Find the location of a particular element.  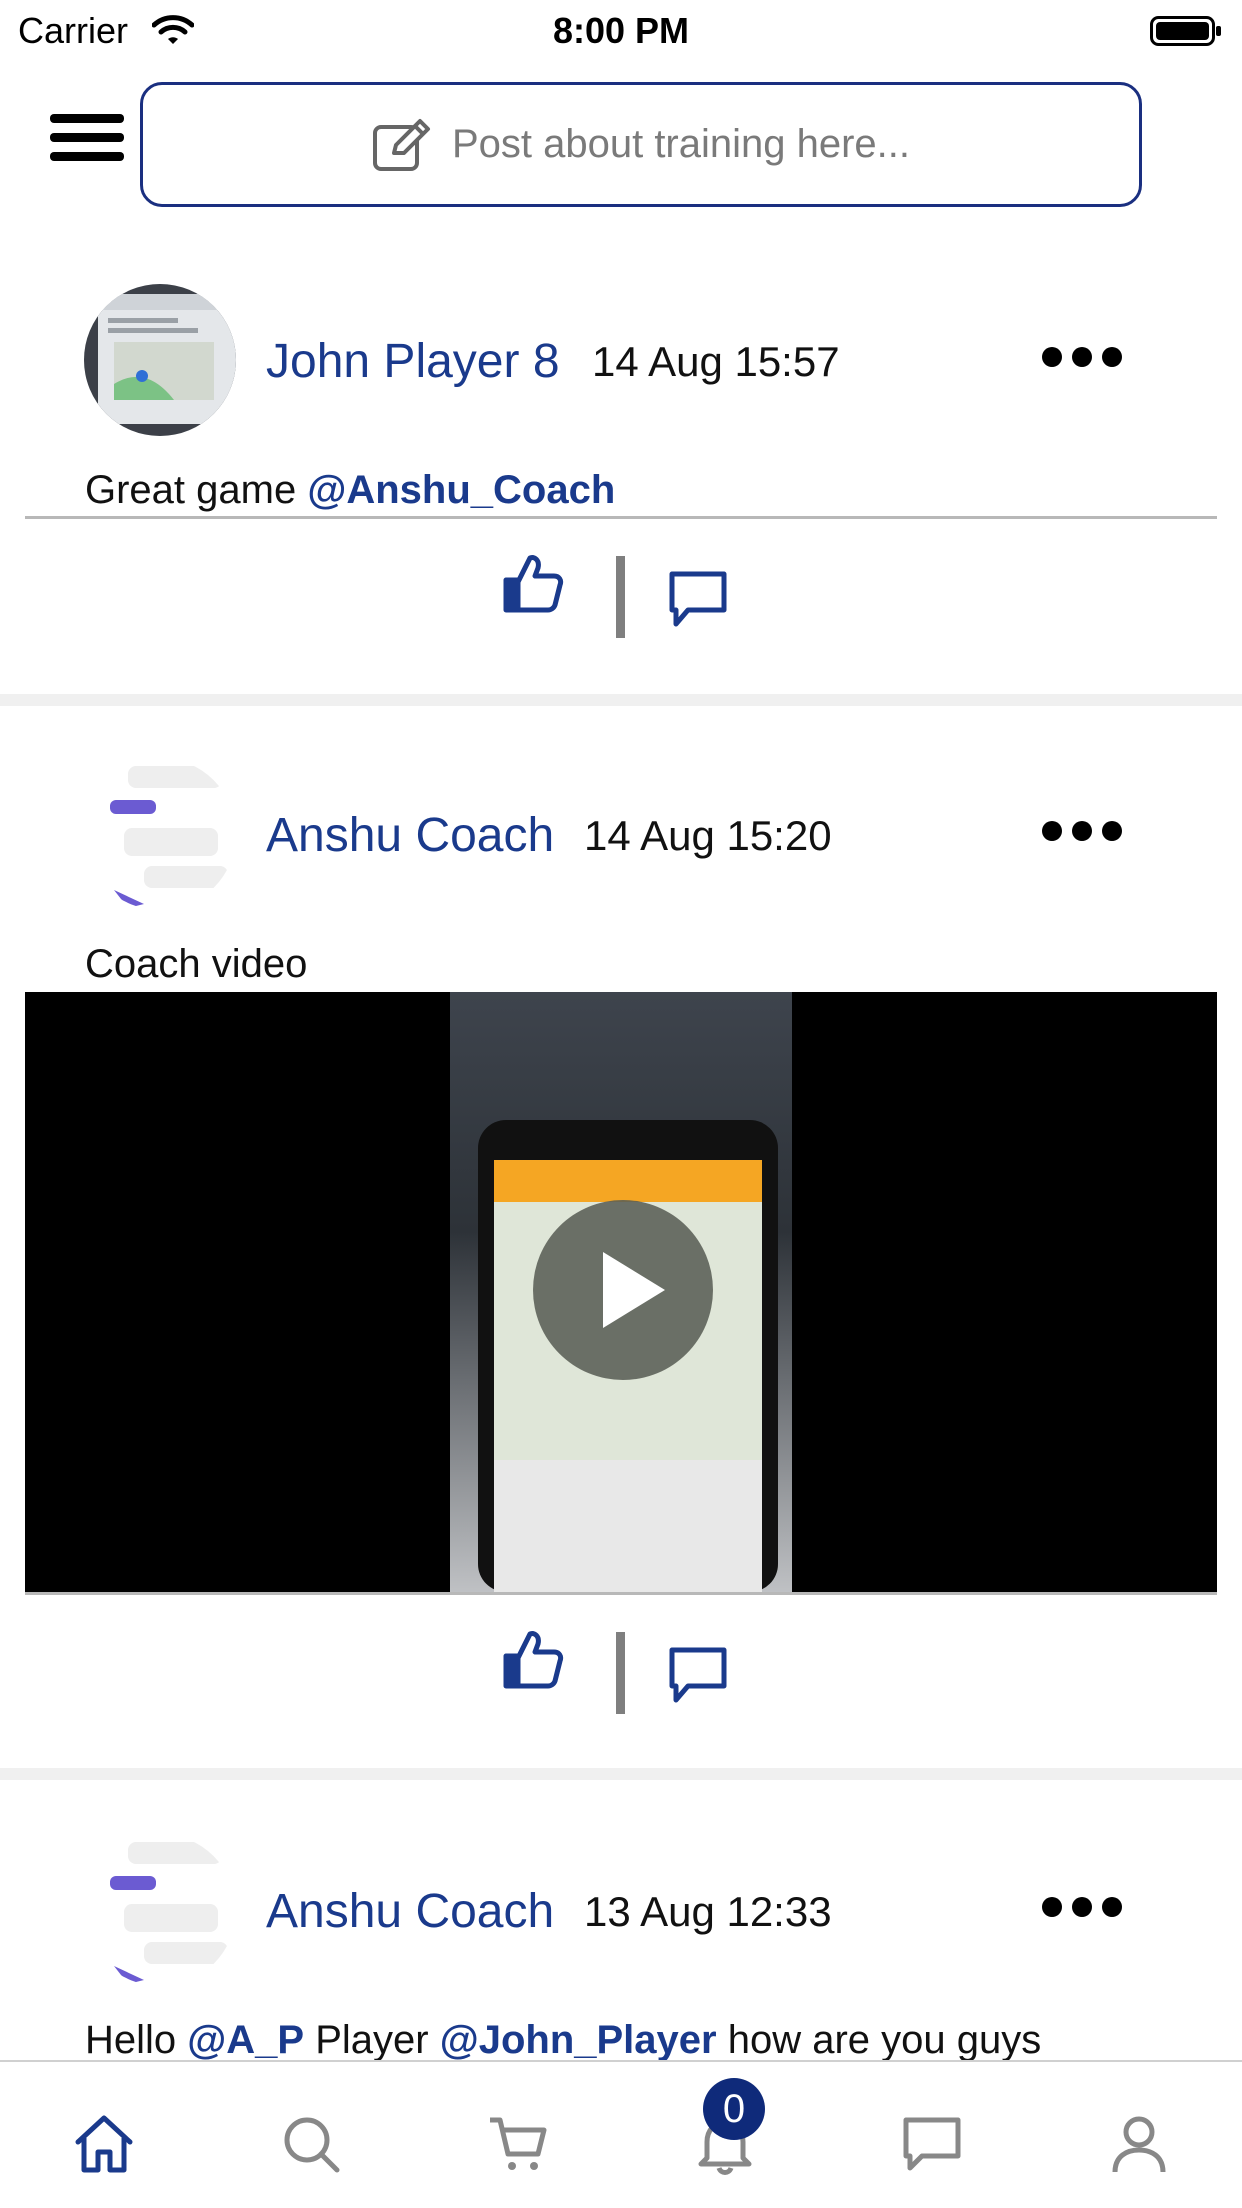

profile-icon is located at coordinates (1139, 2144).